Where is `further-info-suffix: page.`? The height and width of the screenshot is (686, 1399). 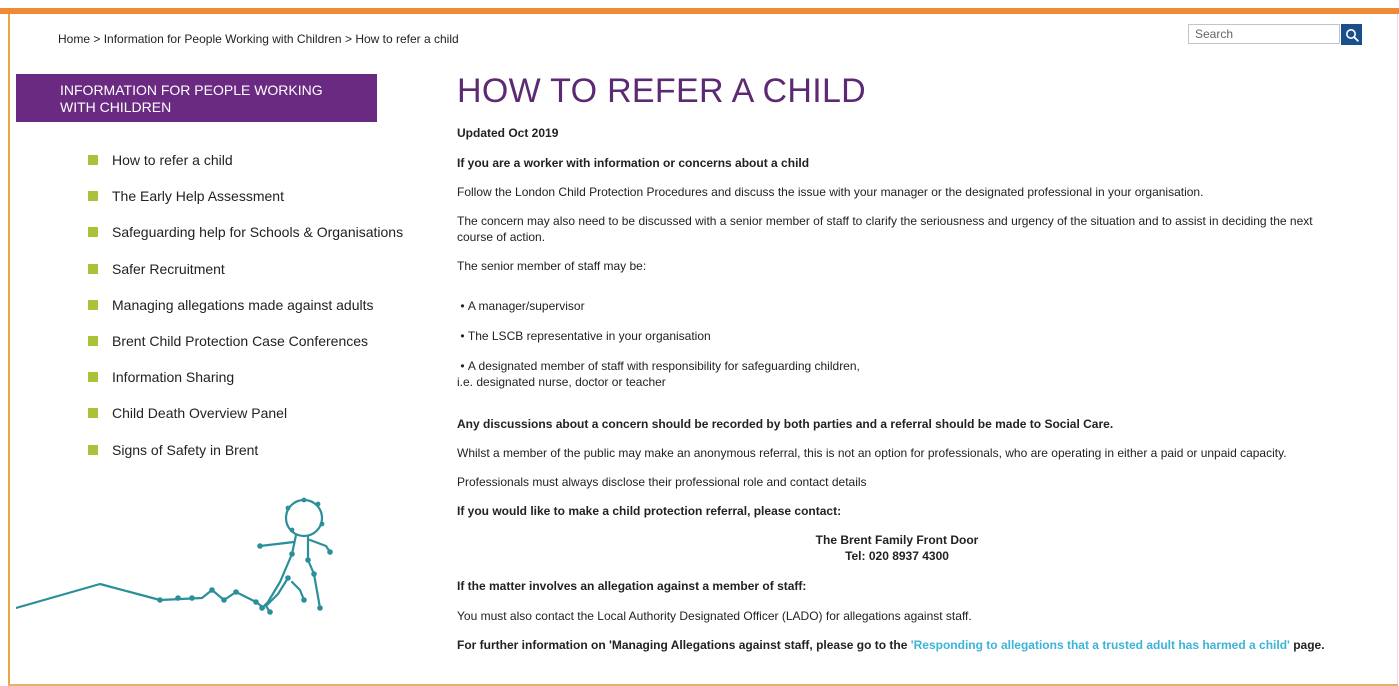
further-info-suffix: page. is located at coordinates (1309, 645).